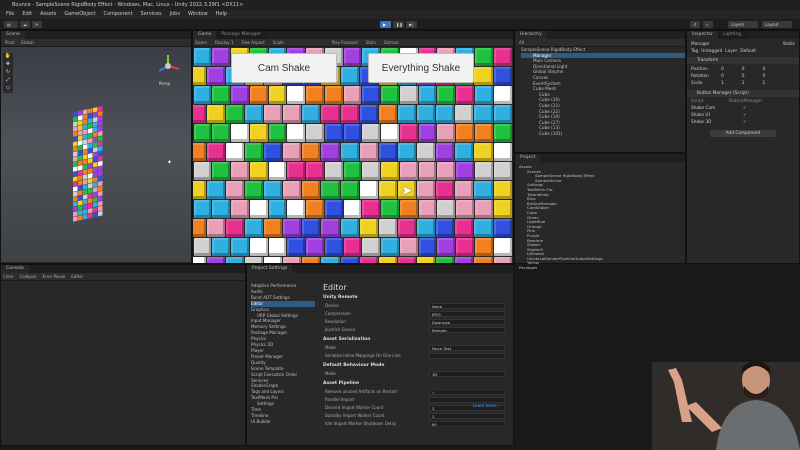 This screenshot has height=450, width=800. What do you see at coordinates (88, 163) in the screenshot?
I see `cube-wall-graphic` at bounding box center [88, 163].